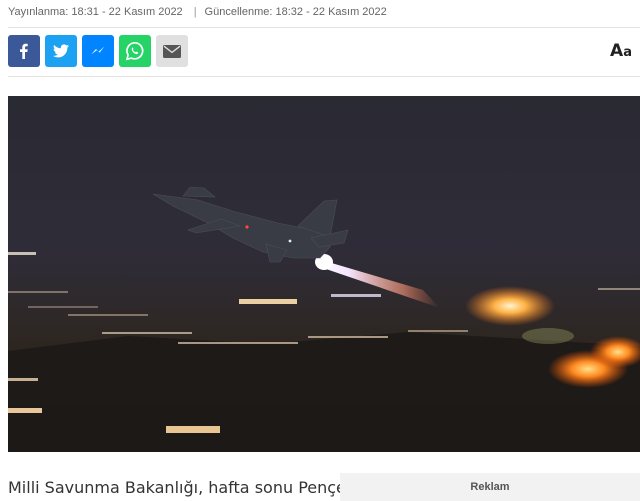 This screenshot has height=501, width=640. I want to click on facebook-share-button, so click(24, 51).